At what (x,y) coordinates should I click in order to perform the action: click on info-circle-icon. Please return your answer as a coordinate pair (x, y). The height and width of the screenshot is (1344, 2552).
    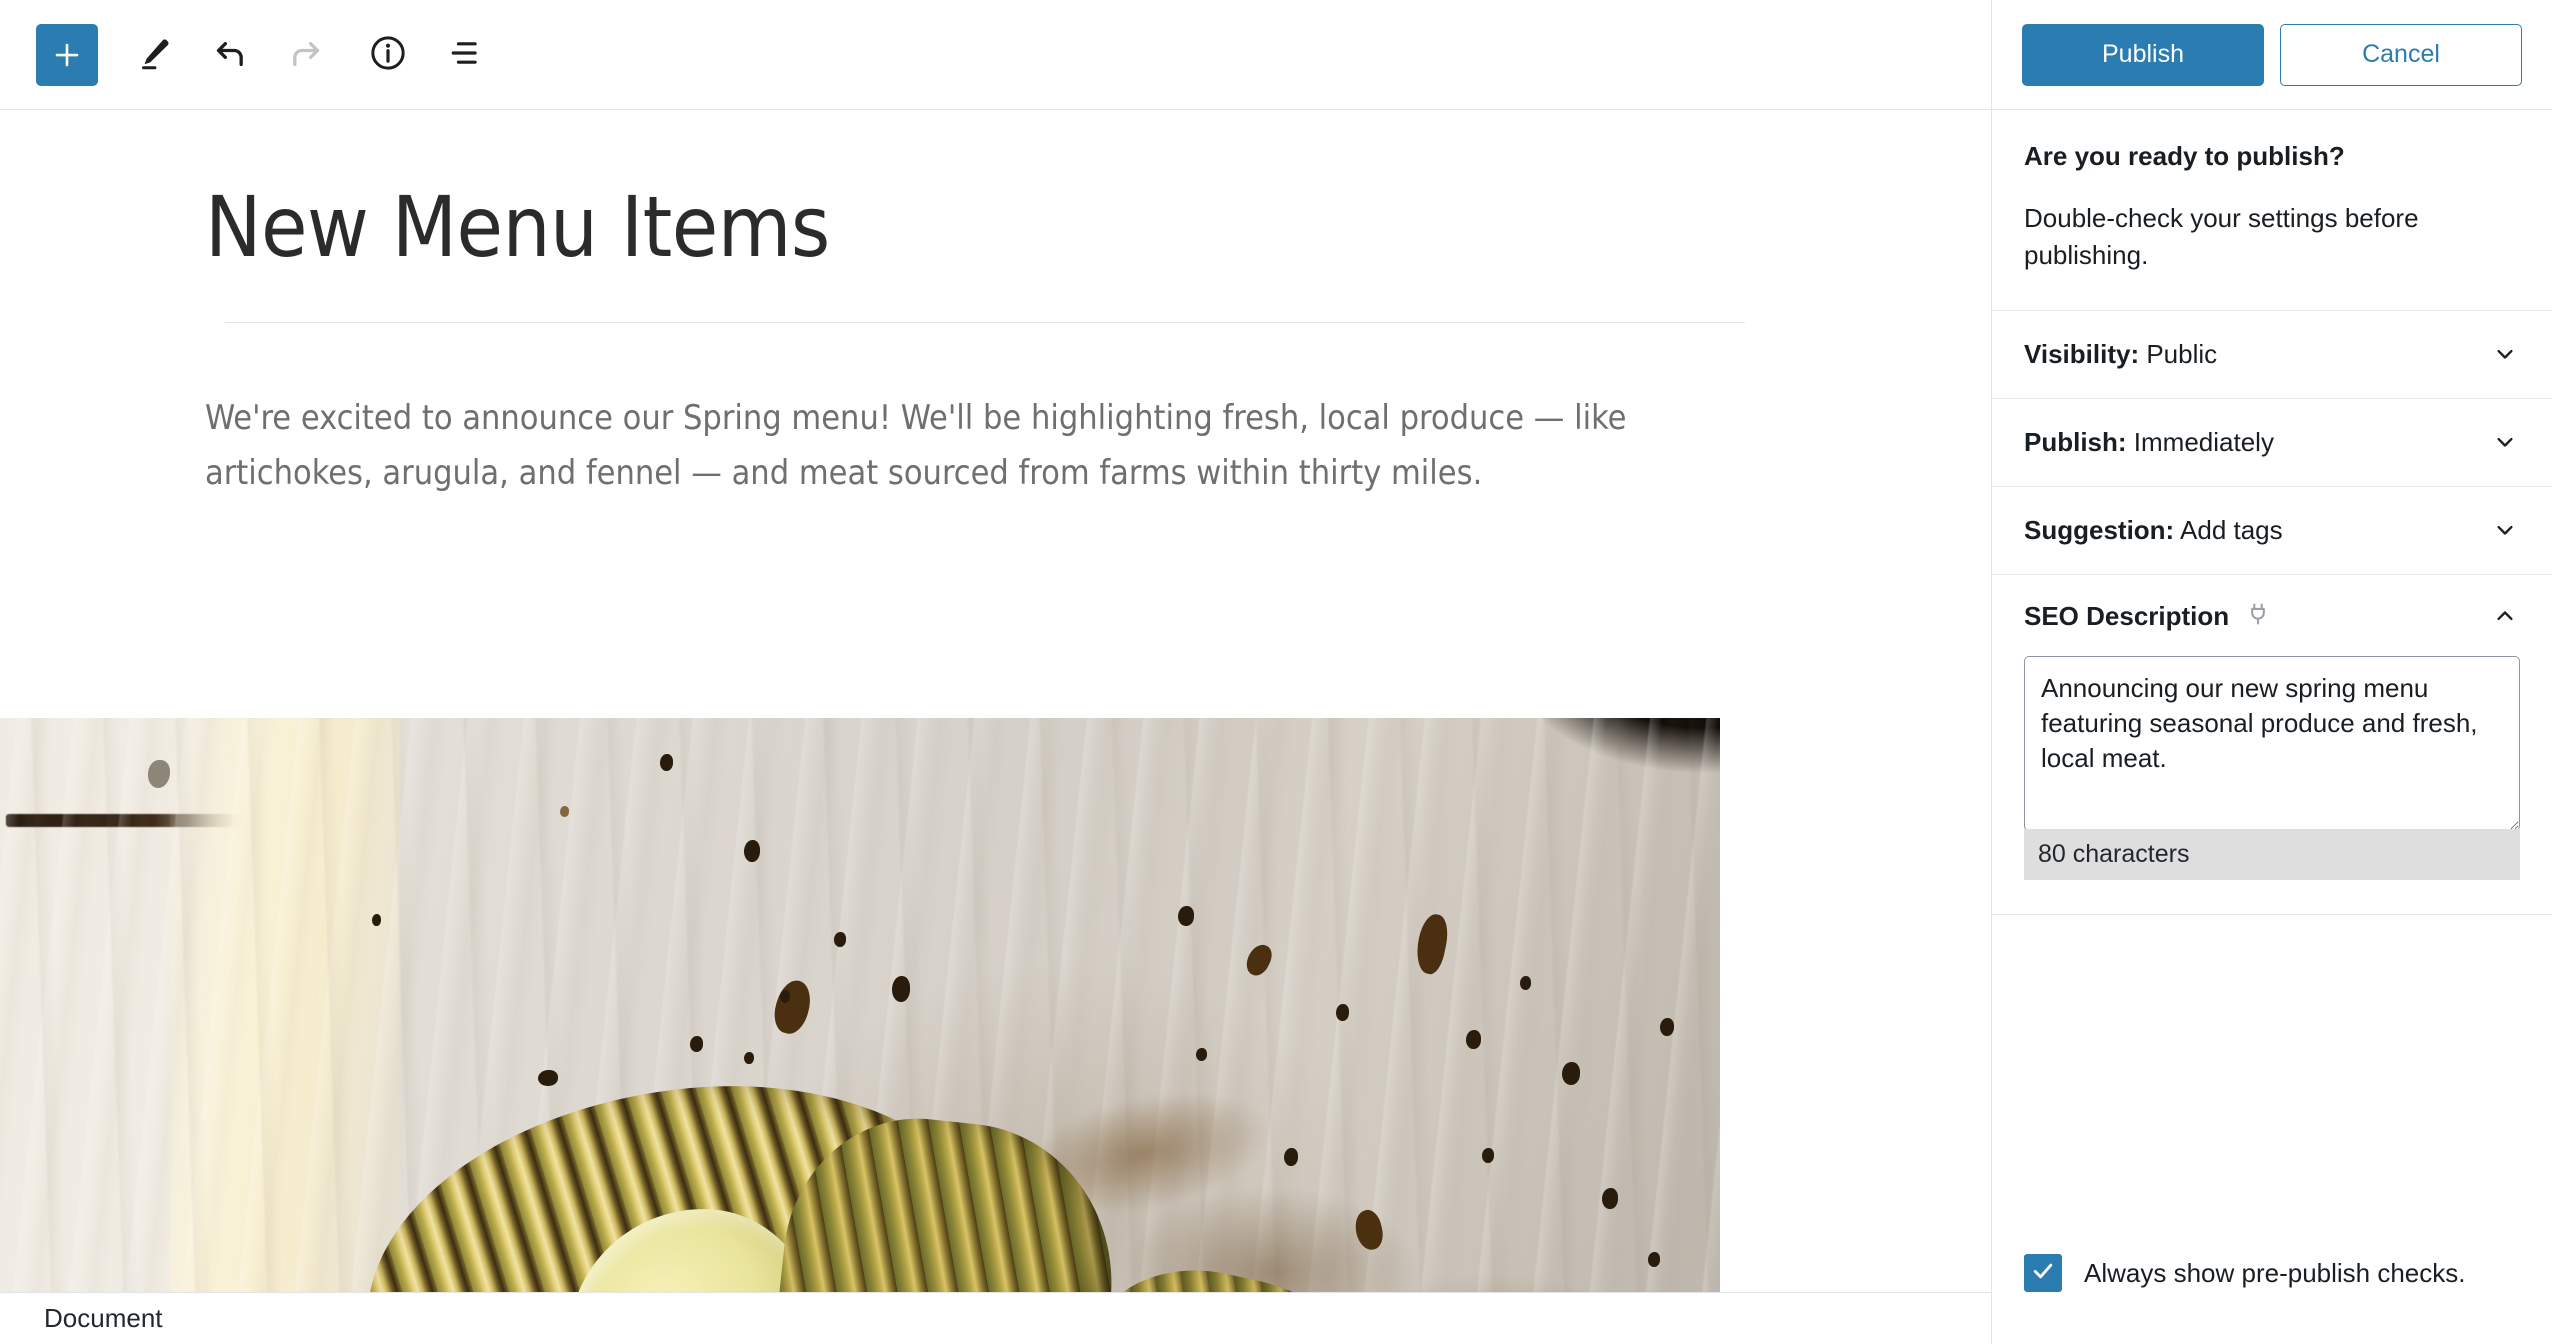
    Looking at the image, I should click on (388, 54).